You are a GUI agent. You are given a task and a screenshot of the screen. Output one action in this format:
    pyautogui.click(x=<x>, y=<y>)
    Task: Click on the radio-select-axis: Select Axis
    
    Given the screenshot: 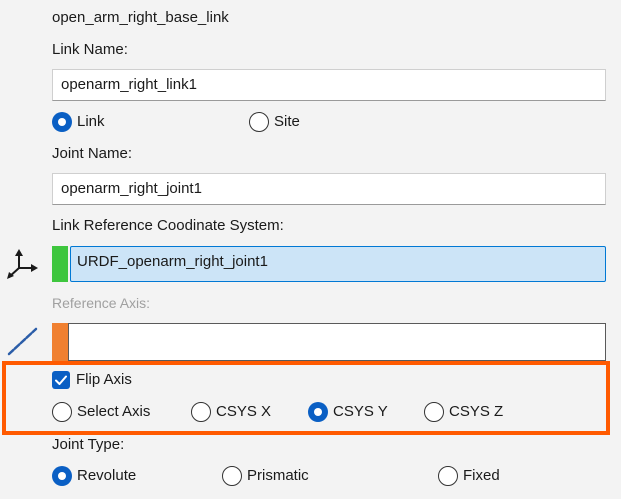 What is the action you would take?
    pyautogui.click(x=101, y=412)
    